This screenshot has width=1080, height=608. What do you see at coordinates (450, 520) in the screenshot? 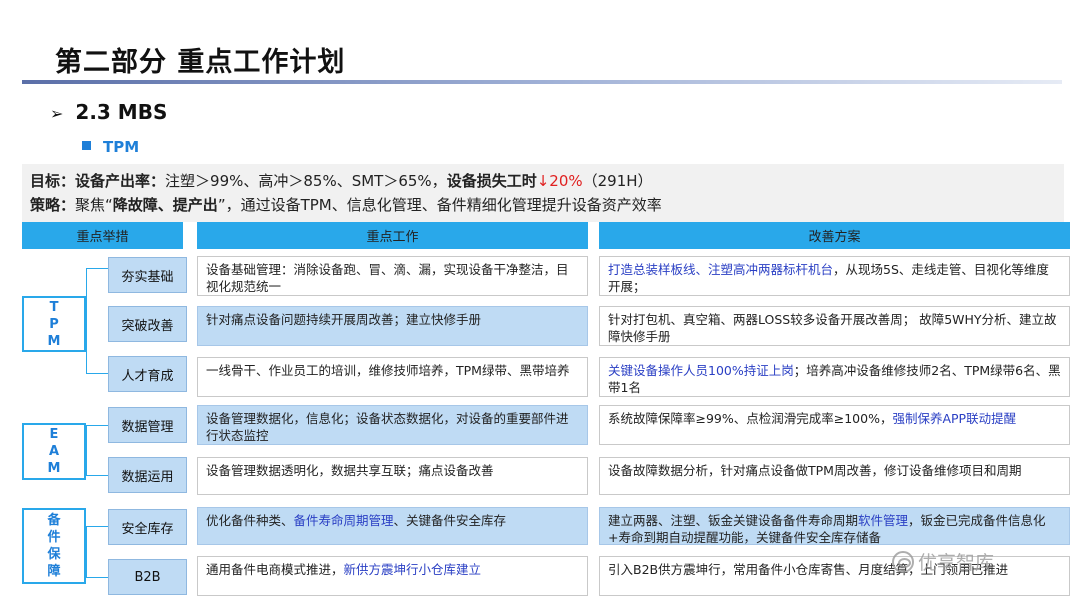
I see `cell-text: 、关键备件安全库存` at bounding box center [450, 520].